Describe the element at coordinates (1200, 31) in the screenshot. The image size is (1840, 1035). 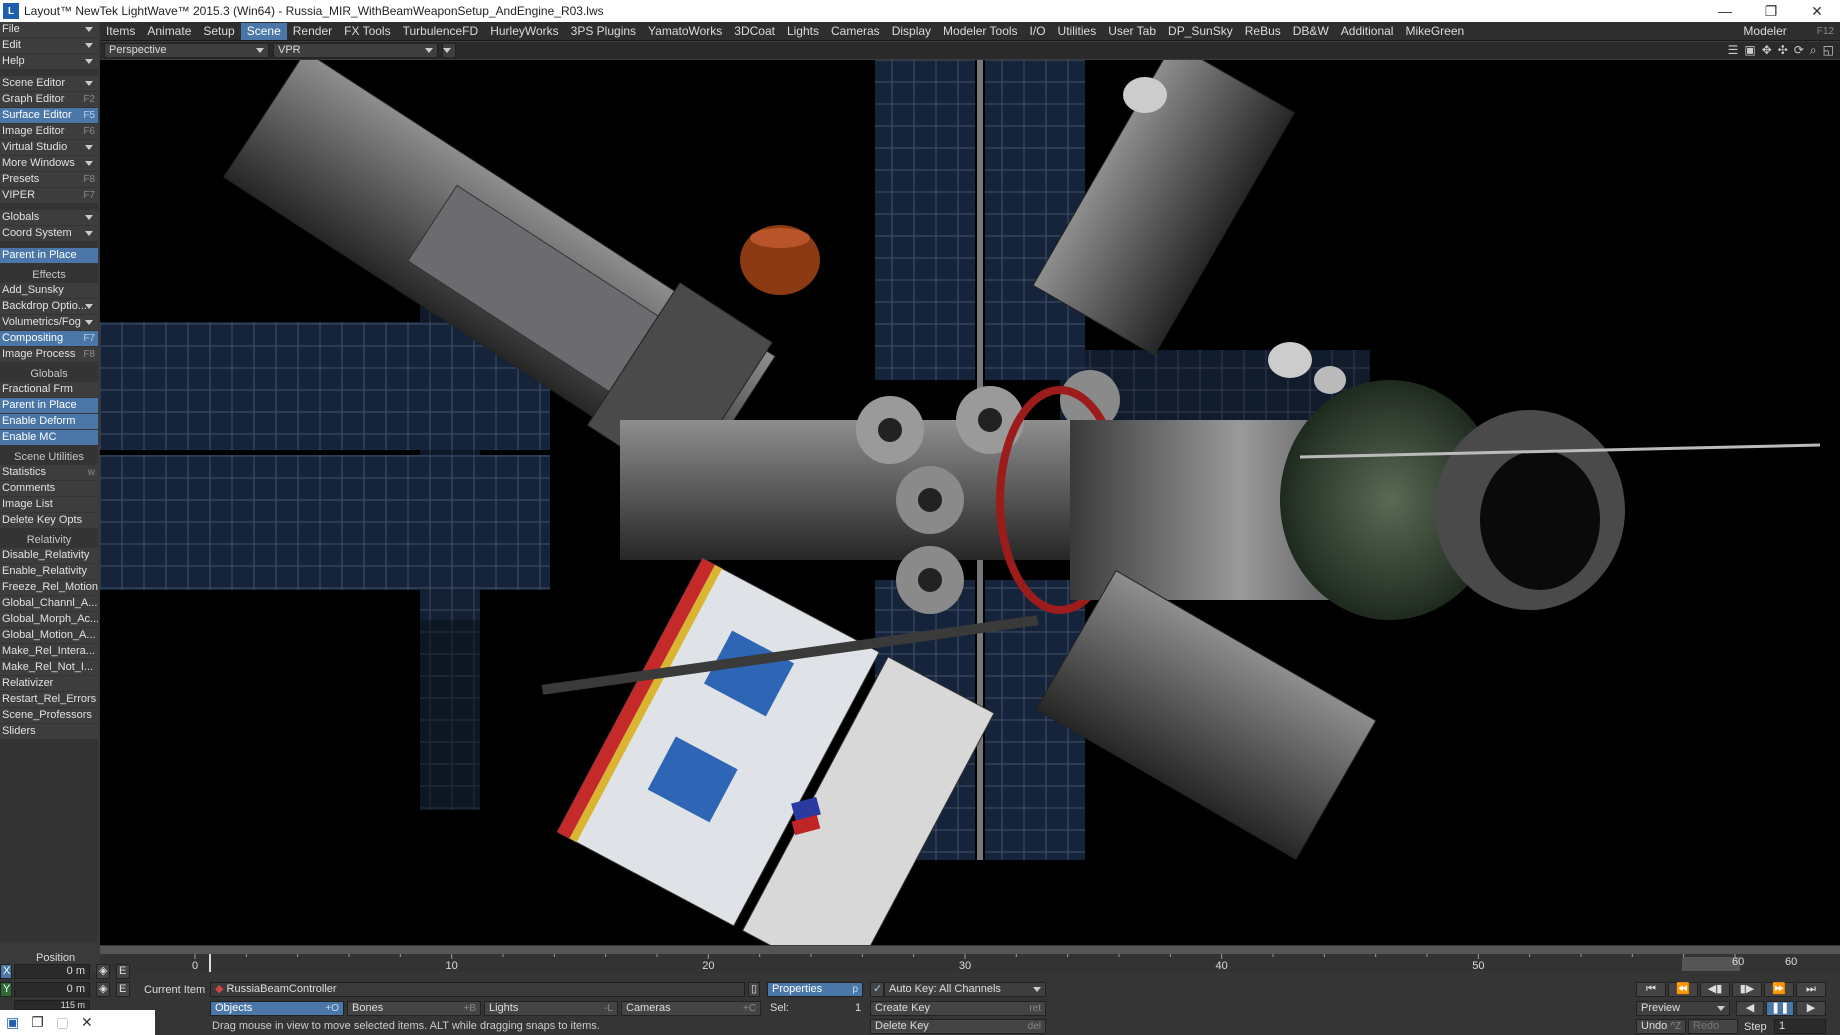
I see `tab-dp-sunsky: DP_SunSky` at that location.